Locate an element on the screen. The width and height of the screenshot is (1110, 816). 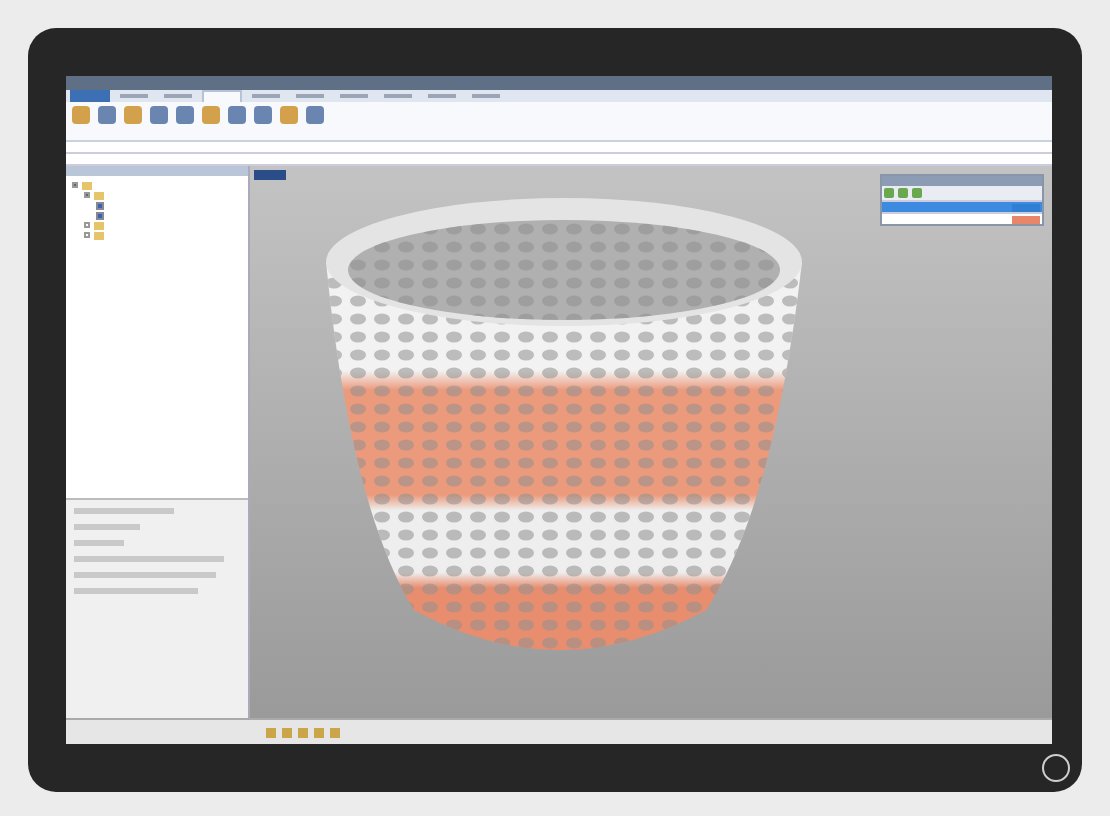
viewport-tab is located at coordinates (270, 175).